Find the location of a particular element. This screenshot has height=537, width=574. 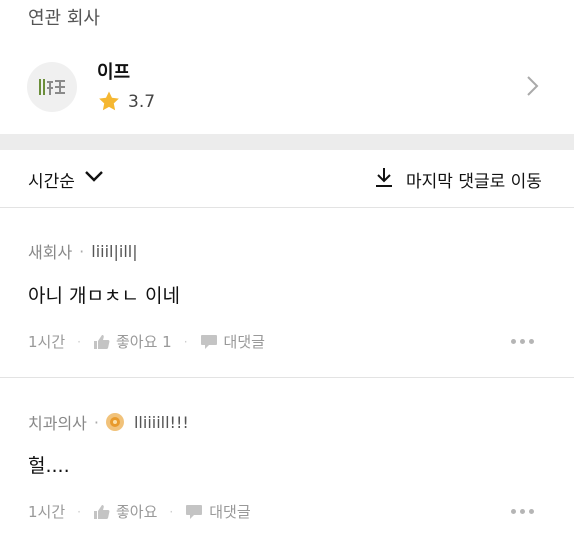

comment-author-line: 치과의사 · lliiiill!!! is located at coordinates (108, 422).